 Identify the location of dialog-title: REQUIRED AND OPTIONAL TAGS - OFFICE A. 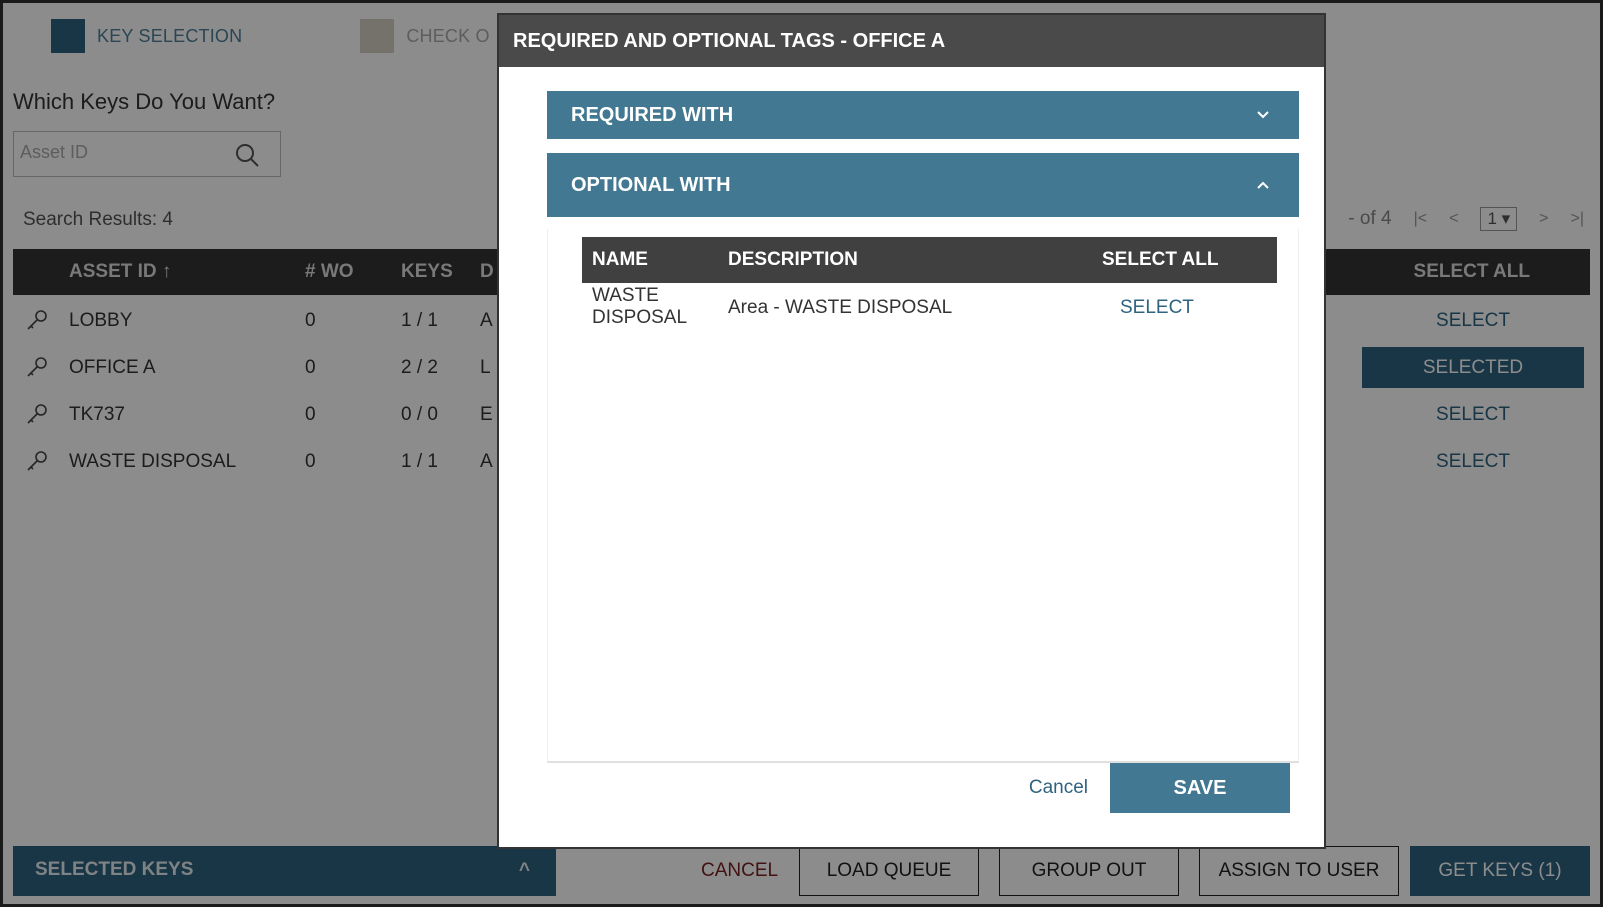
(911, 41).